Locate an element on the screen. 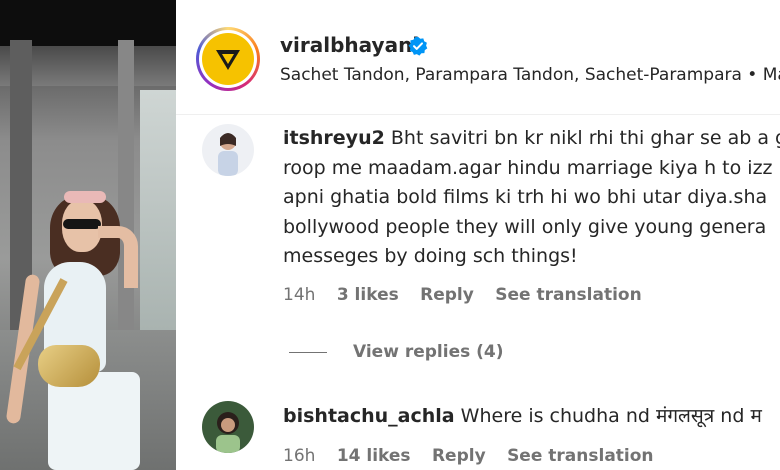 The height and width of the screenshot is (470, 780). replies-divider is located at coordinates (308, 352).